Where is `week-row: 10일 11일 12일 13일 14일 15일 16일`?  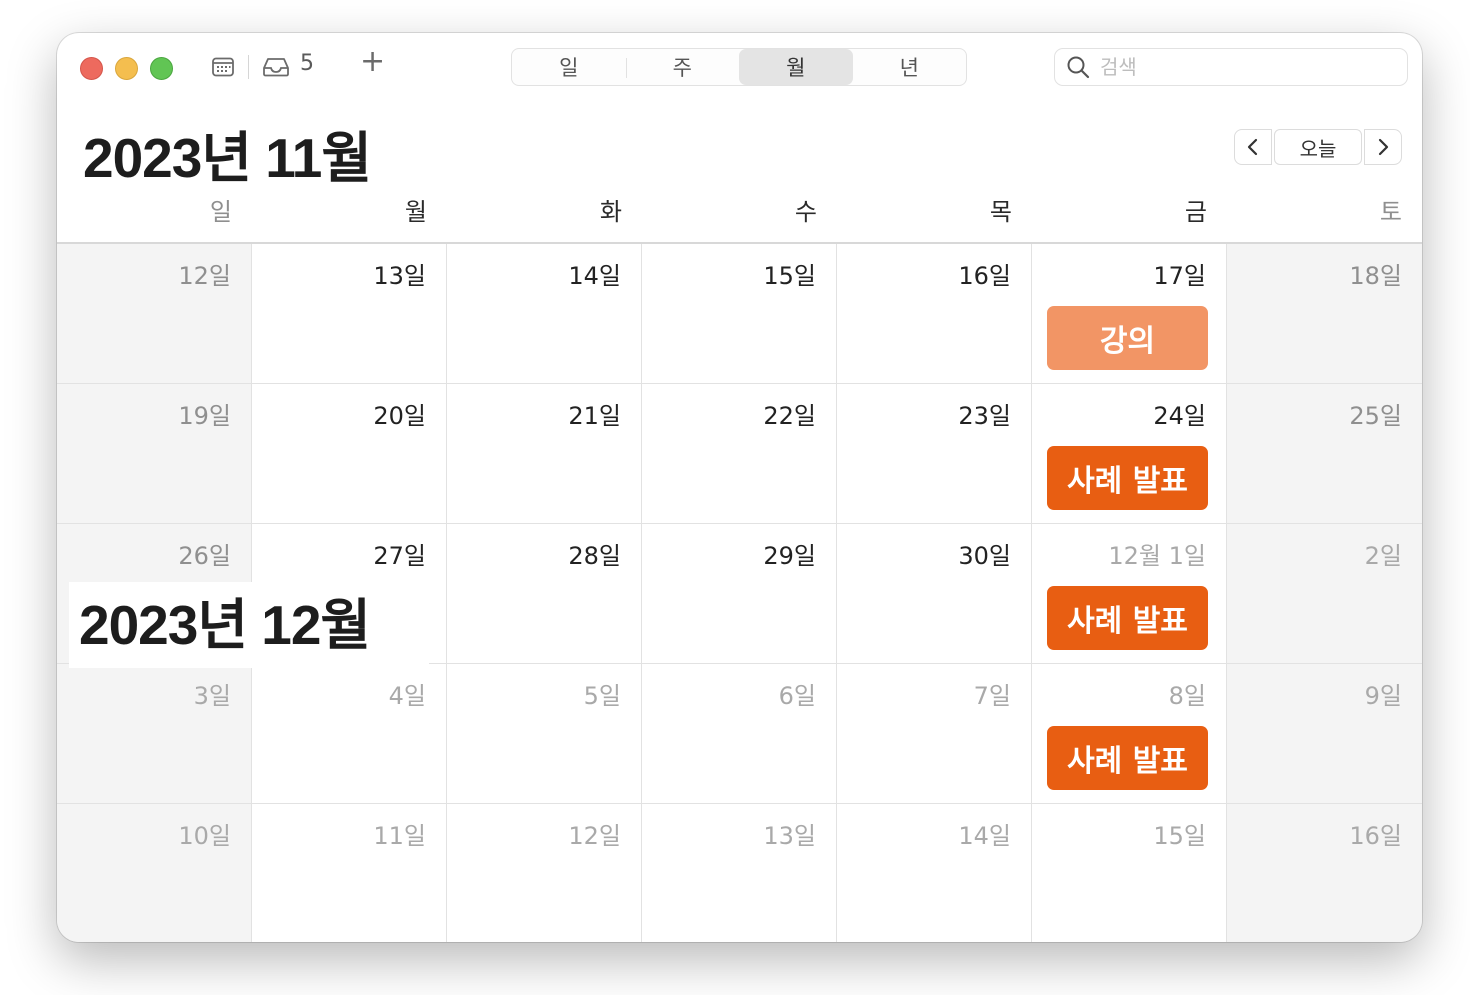 week-row: 10일 11일 12일 13일 14일 15일 16일 is located at coordinates (739, 873).